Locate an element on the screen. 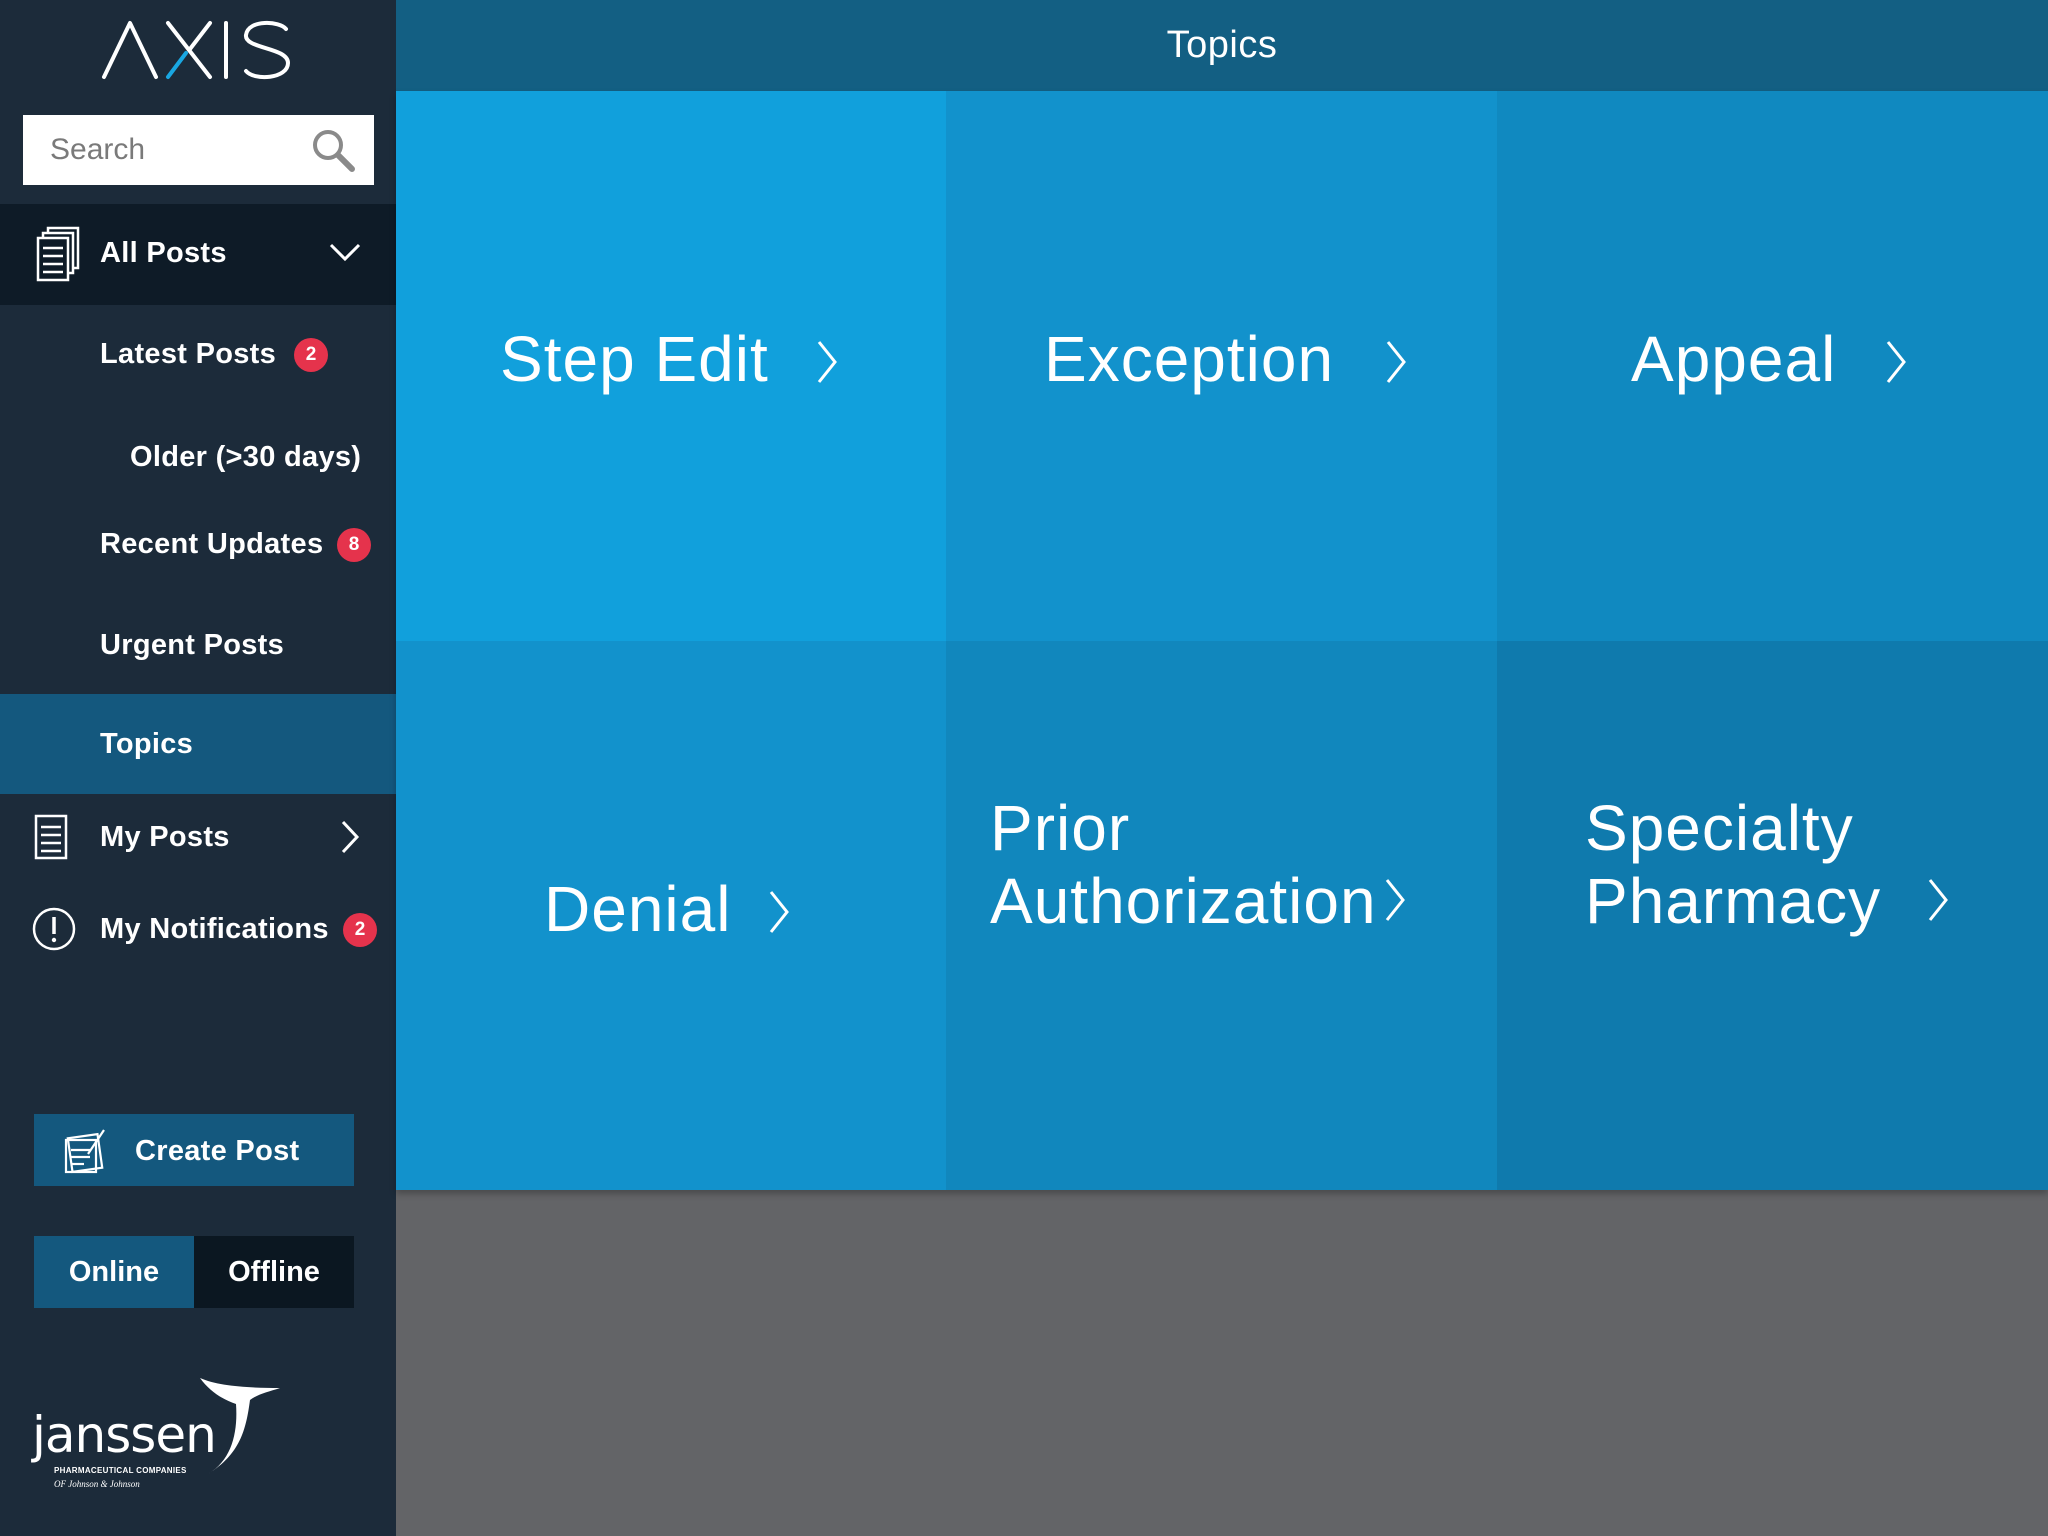  janssen-tagline-1: PHARMACEUTICAL COMPANIES is located at coordinates (120, 1470).